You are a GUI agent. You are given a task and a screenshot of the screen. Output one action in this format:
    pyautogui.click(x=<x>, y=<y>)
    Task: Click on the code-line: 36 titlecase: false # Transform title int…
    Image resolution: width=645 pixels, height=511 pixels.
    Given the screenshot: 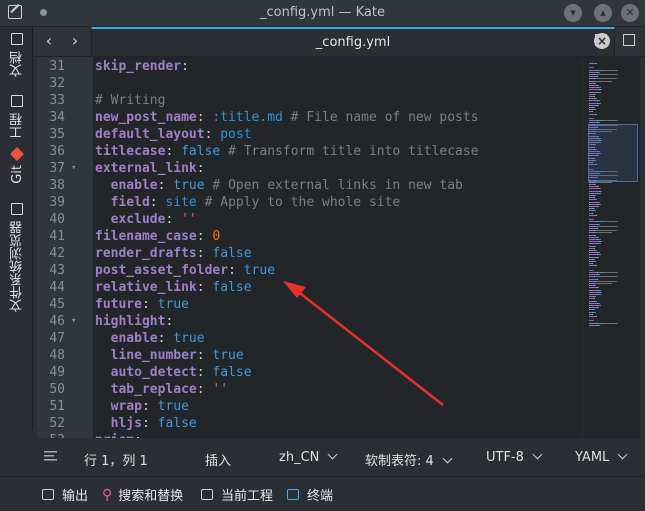 What is the action you would take?
    pyautogui.click(x=309, y=151)
    